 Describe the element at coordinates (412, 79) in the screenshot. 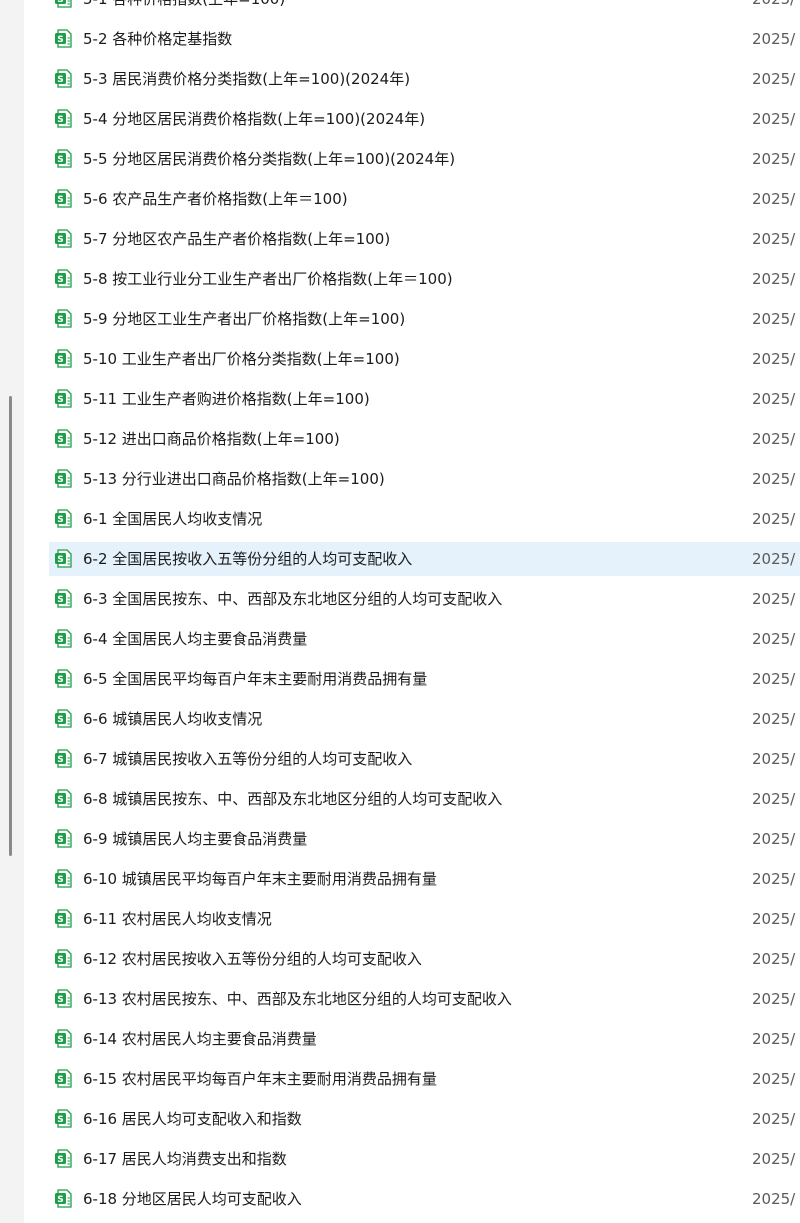

I see `file-row: S 5-3 居民消费价格分类指数(上年=100)(2024年) 2025/` at that location.